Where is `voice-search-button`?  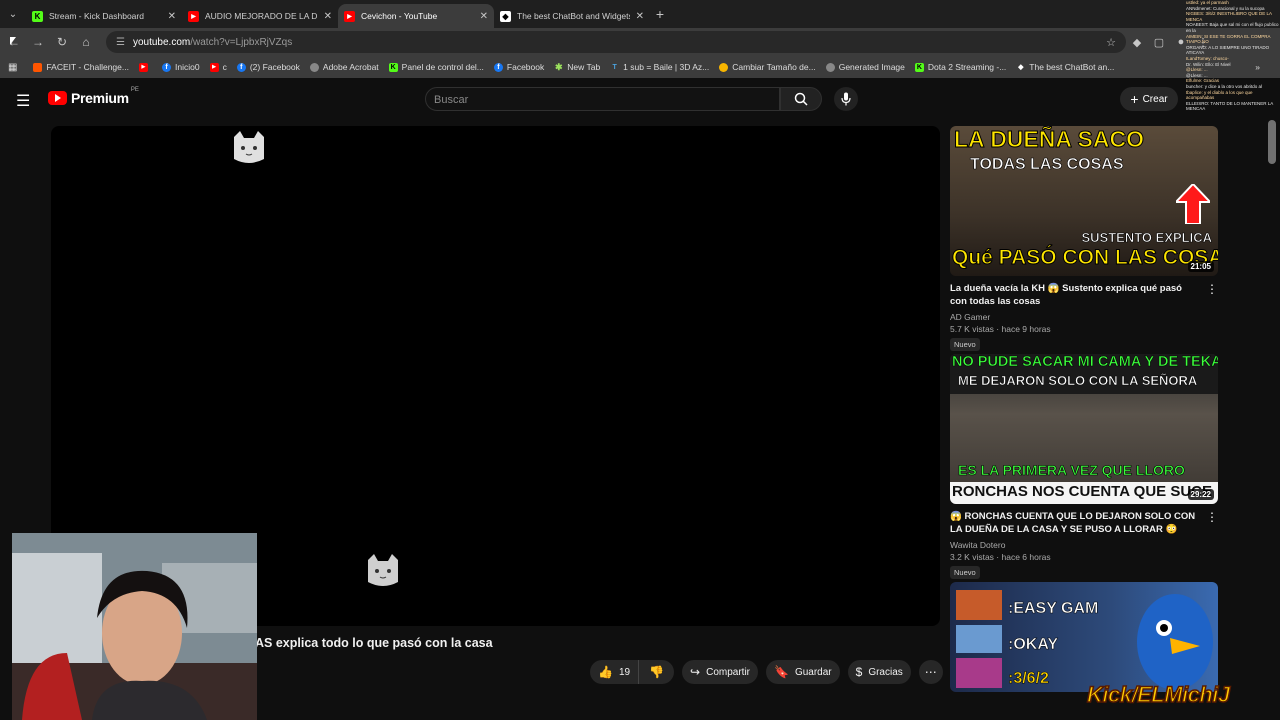
voice-search-button is located at coordinates (846, 99).